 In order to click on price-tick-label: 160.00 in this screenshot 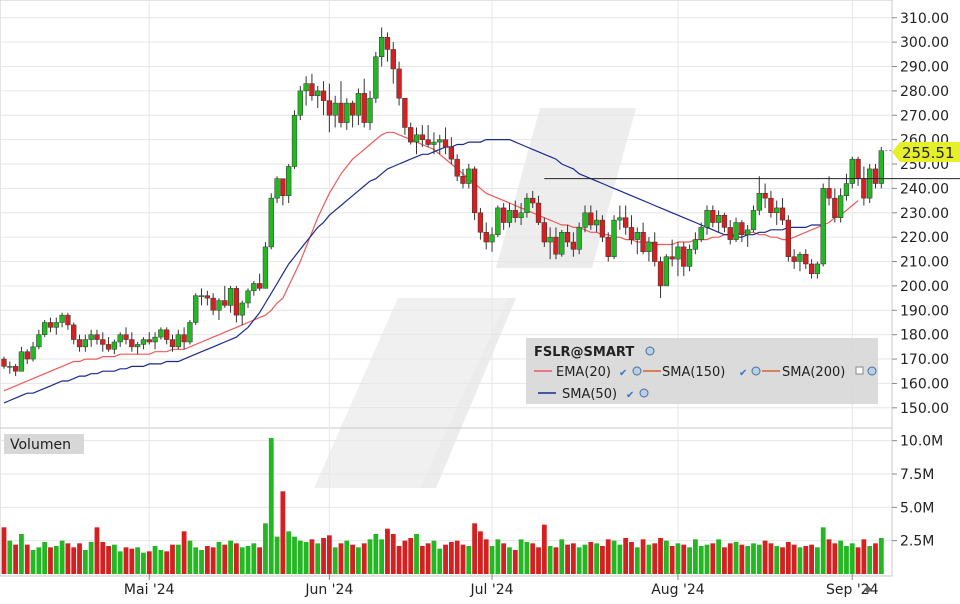, I will do `click(924, 384)`.